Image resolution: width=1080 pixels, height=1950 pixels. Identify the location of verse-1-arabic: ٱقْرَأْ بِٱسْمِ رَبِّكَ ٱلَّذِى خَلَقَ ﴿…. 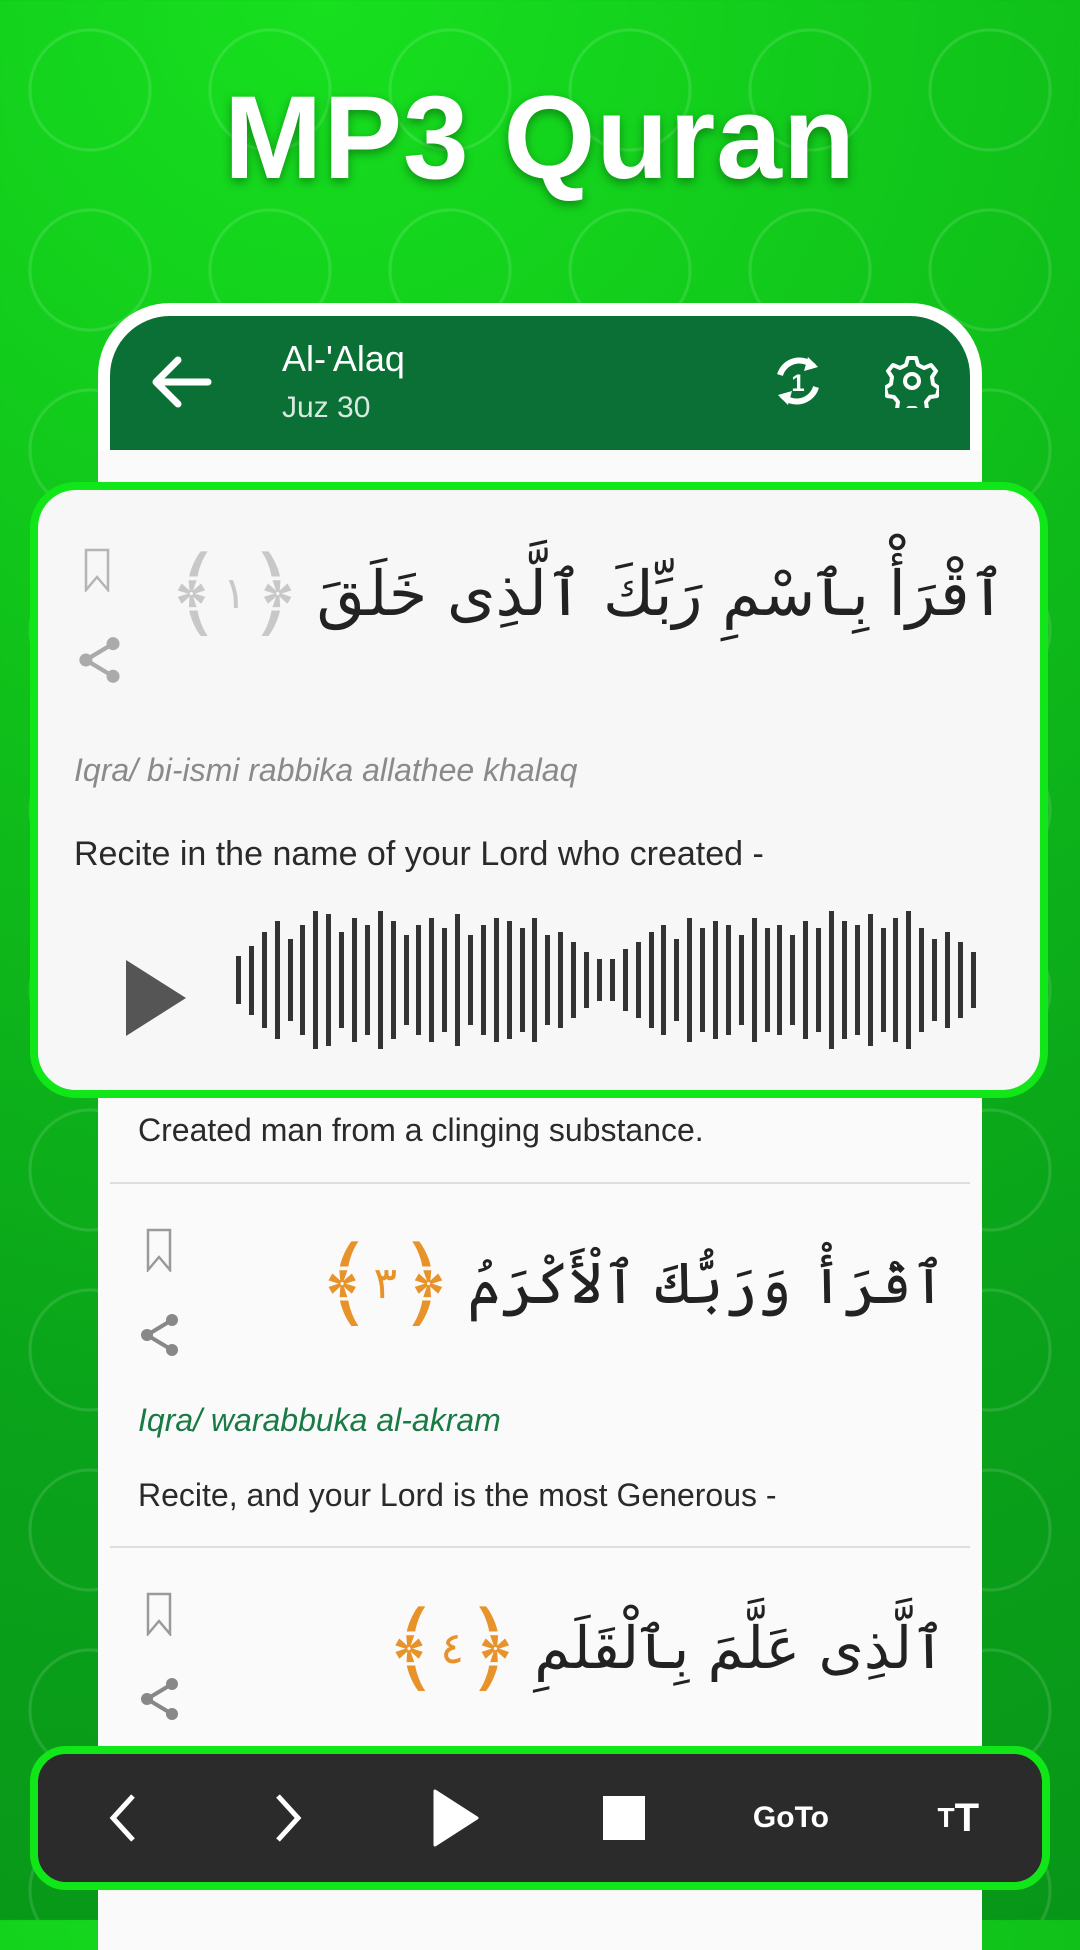
(586, 593).